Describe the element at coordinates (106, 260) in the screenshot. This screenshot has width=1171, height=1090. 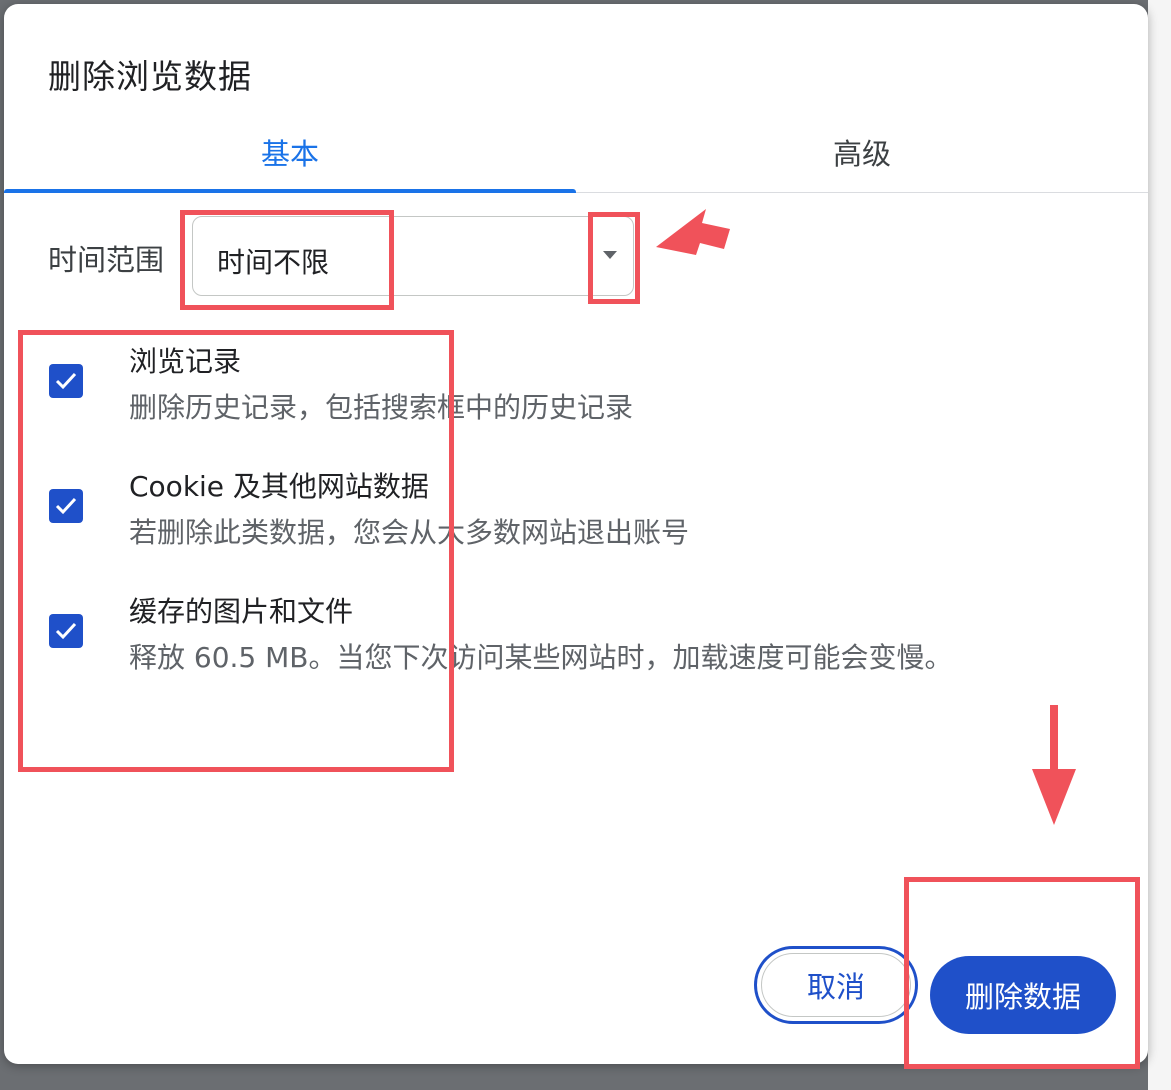
I see `time-range-label: 时间范围` at that location.